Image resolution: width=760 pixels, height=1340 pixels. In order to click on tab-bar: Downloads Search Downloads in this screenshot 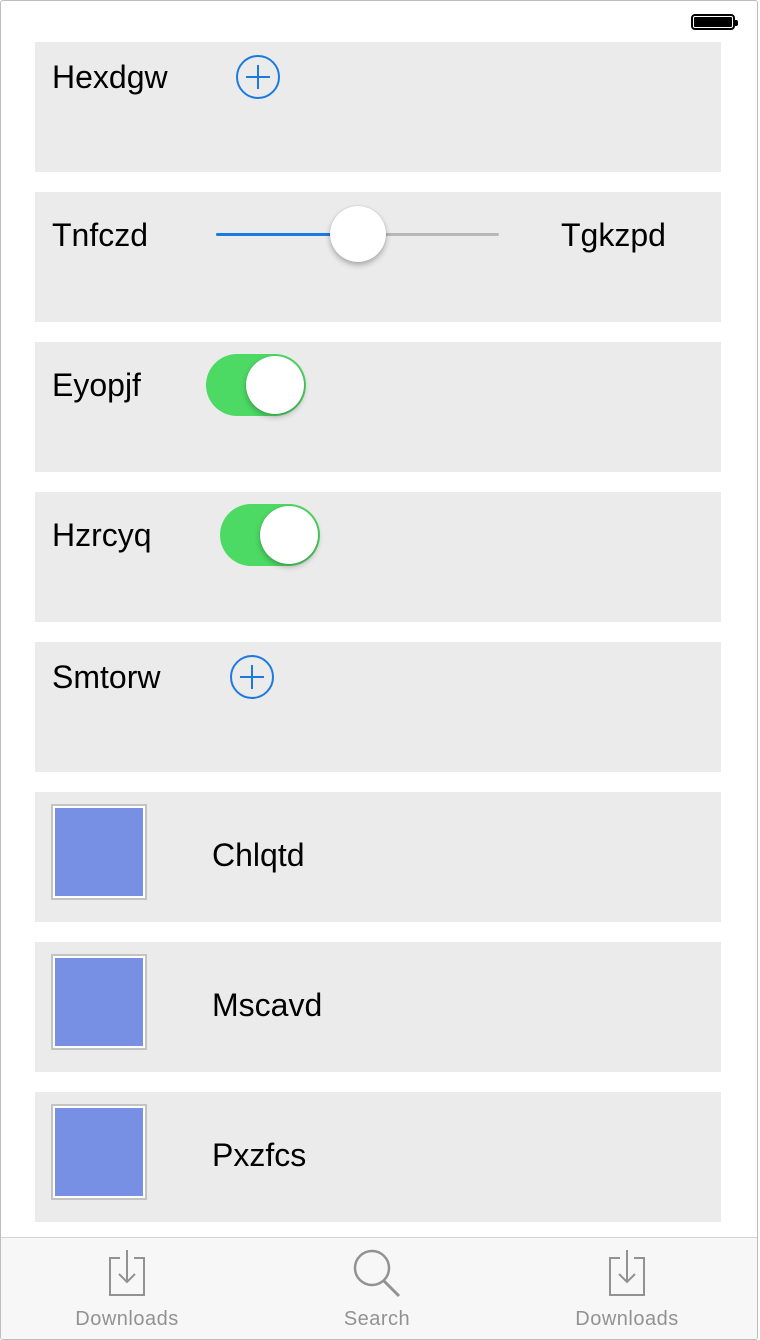, I will do `click(379, 1288)`.